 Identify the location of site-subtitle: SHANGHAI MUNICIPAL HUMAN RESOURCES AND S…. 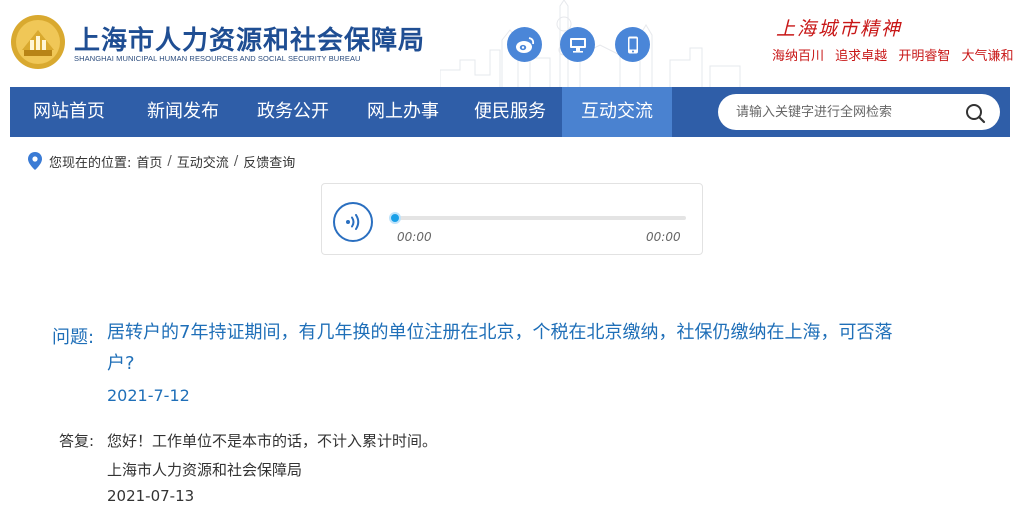
(217, 58).